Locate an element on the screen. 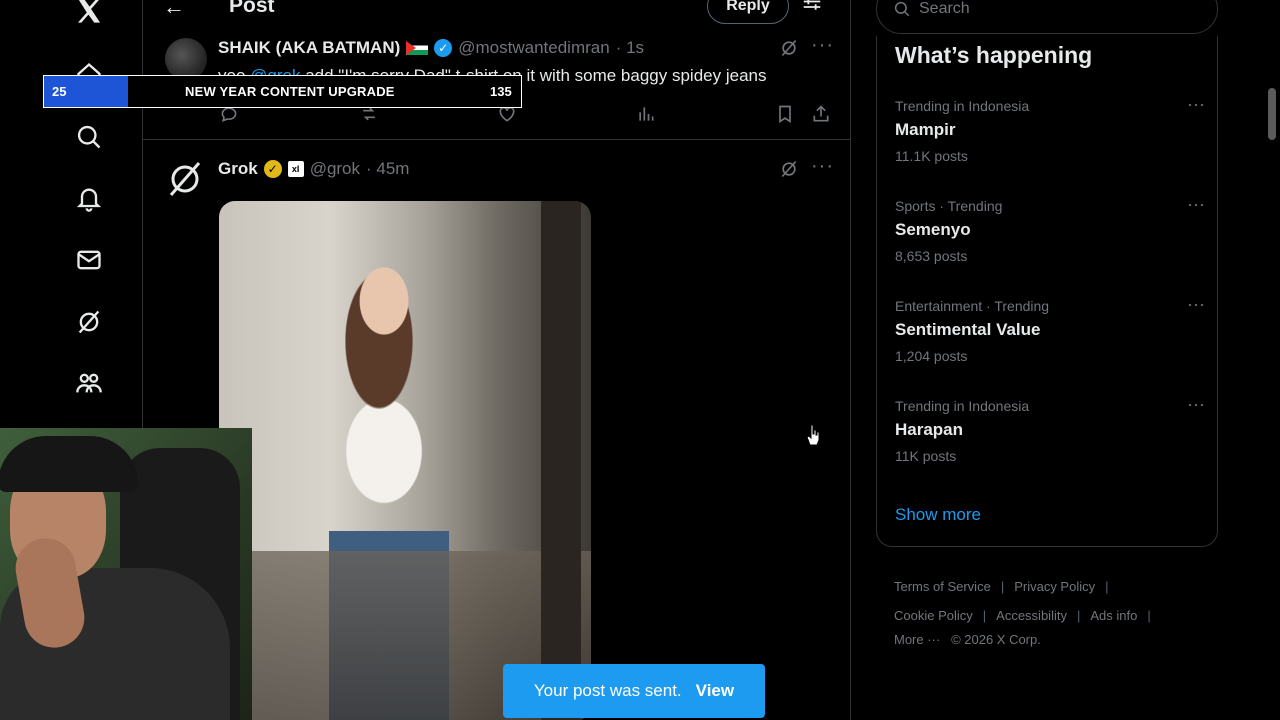  verified-badge-icon: ✓ is located at coordinates (443, 48).